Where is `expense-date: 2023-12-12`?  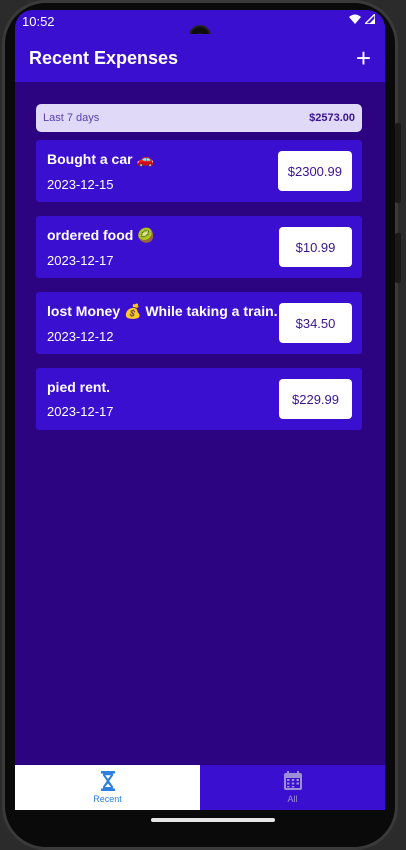 expense-date: 2023-12-12 is located at coordinates (80, 336).